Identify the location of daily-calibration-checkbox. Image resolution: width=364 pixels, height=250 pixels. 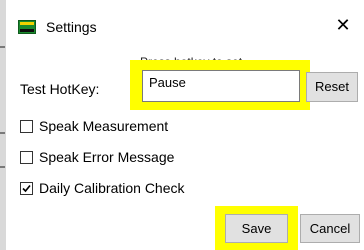
(26, 188).